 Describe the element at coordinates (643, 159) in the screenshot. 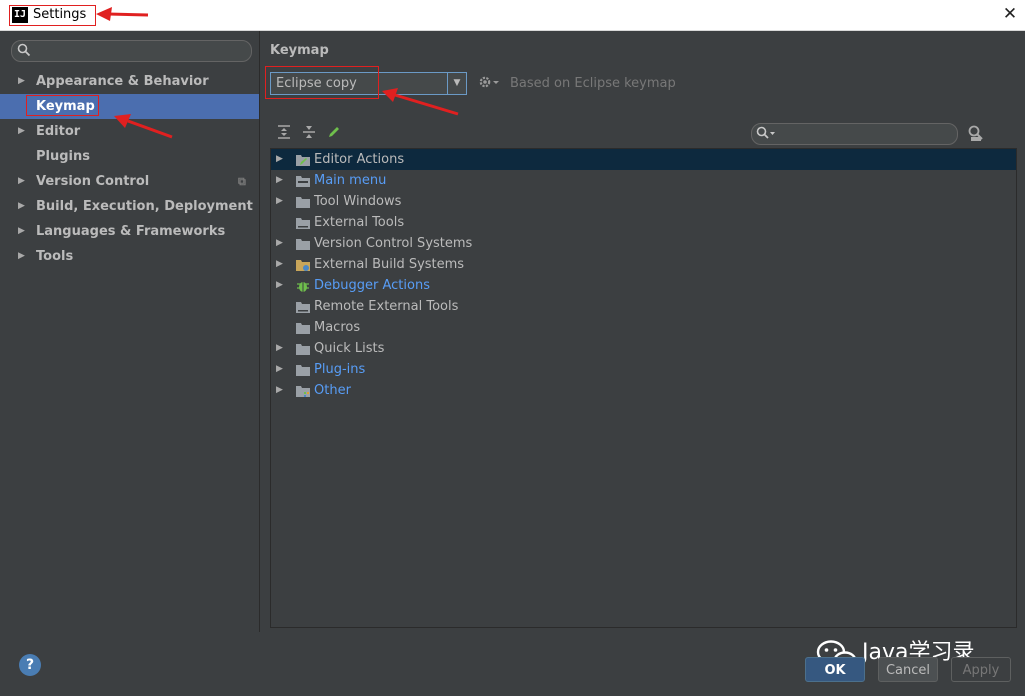

I see `tree-row-editor-actions: ▶ Editor Actions` at that location.